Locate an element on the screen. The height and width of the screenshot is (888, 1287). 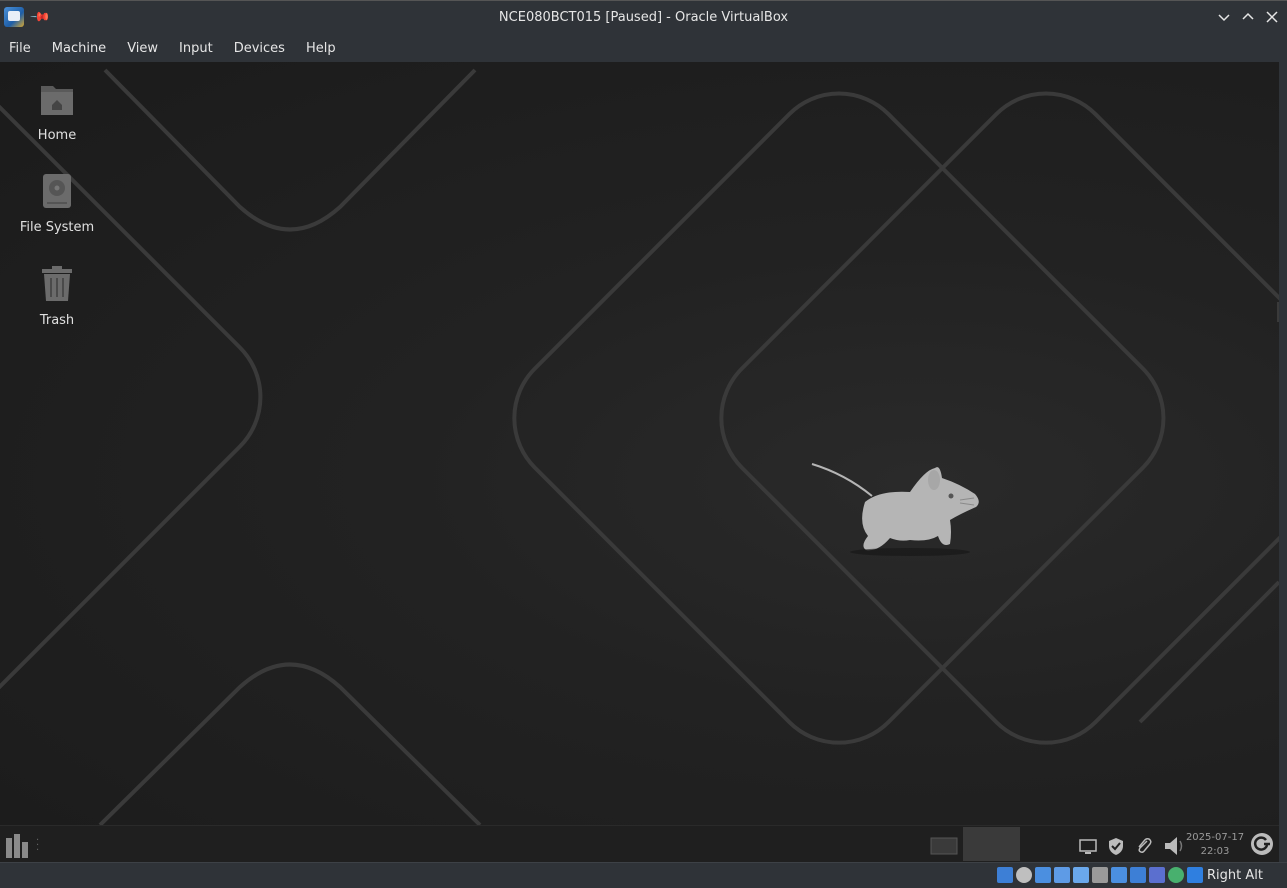
panel-handle-icon: · · · is located at coordinates (38, 846).